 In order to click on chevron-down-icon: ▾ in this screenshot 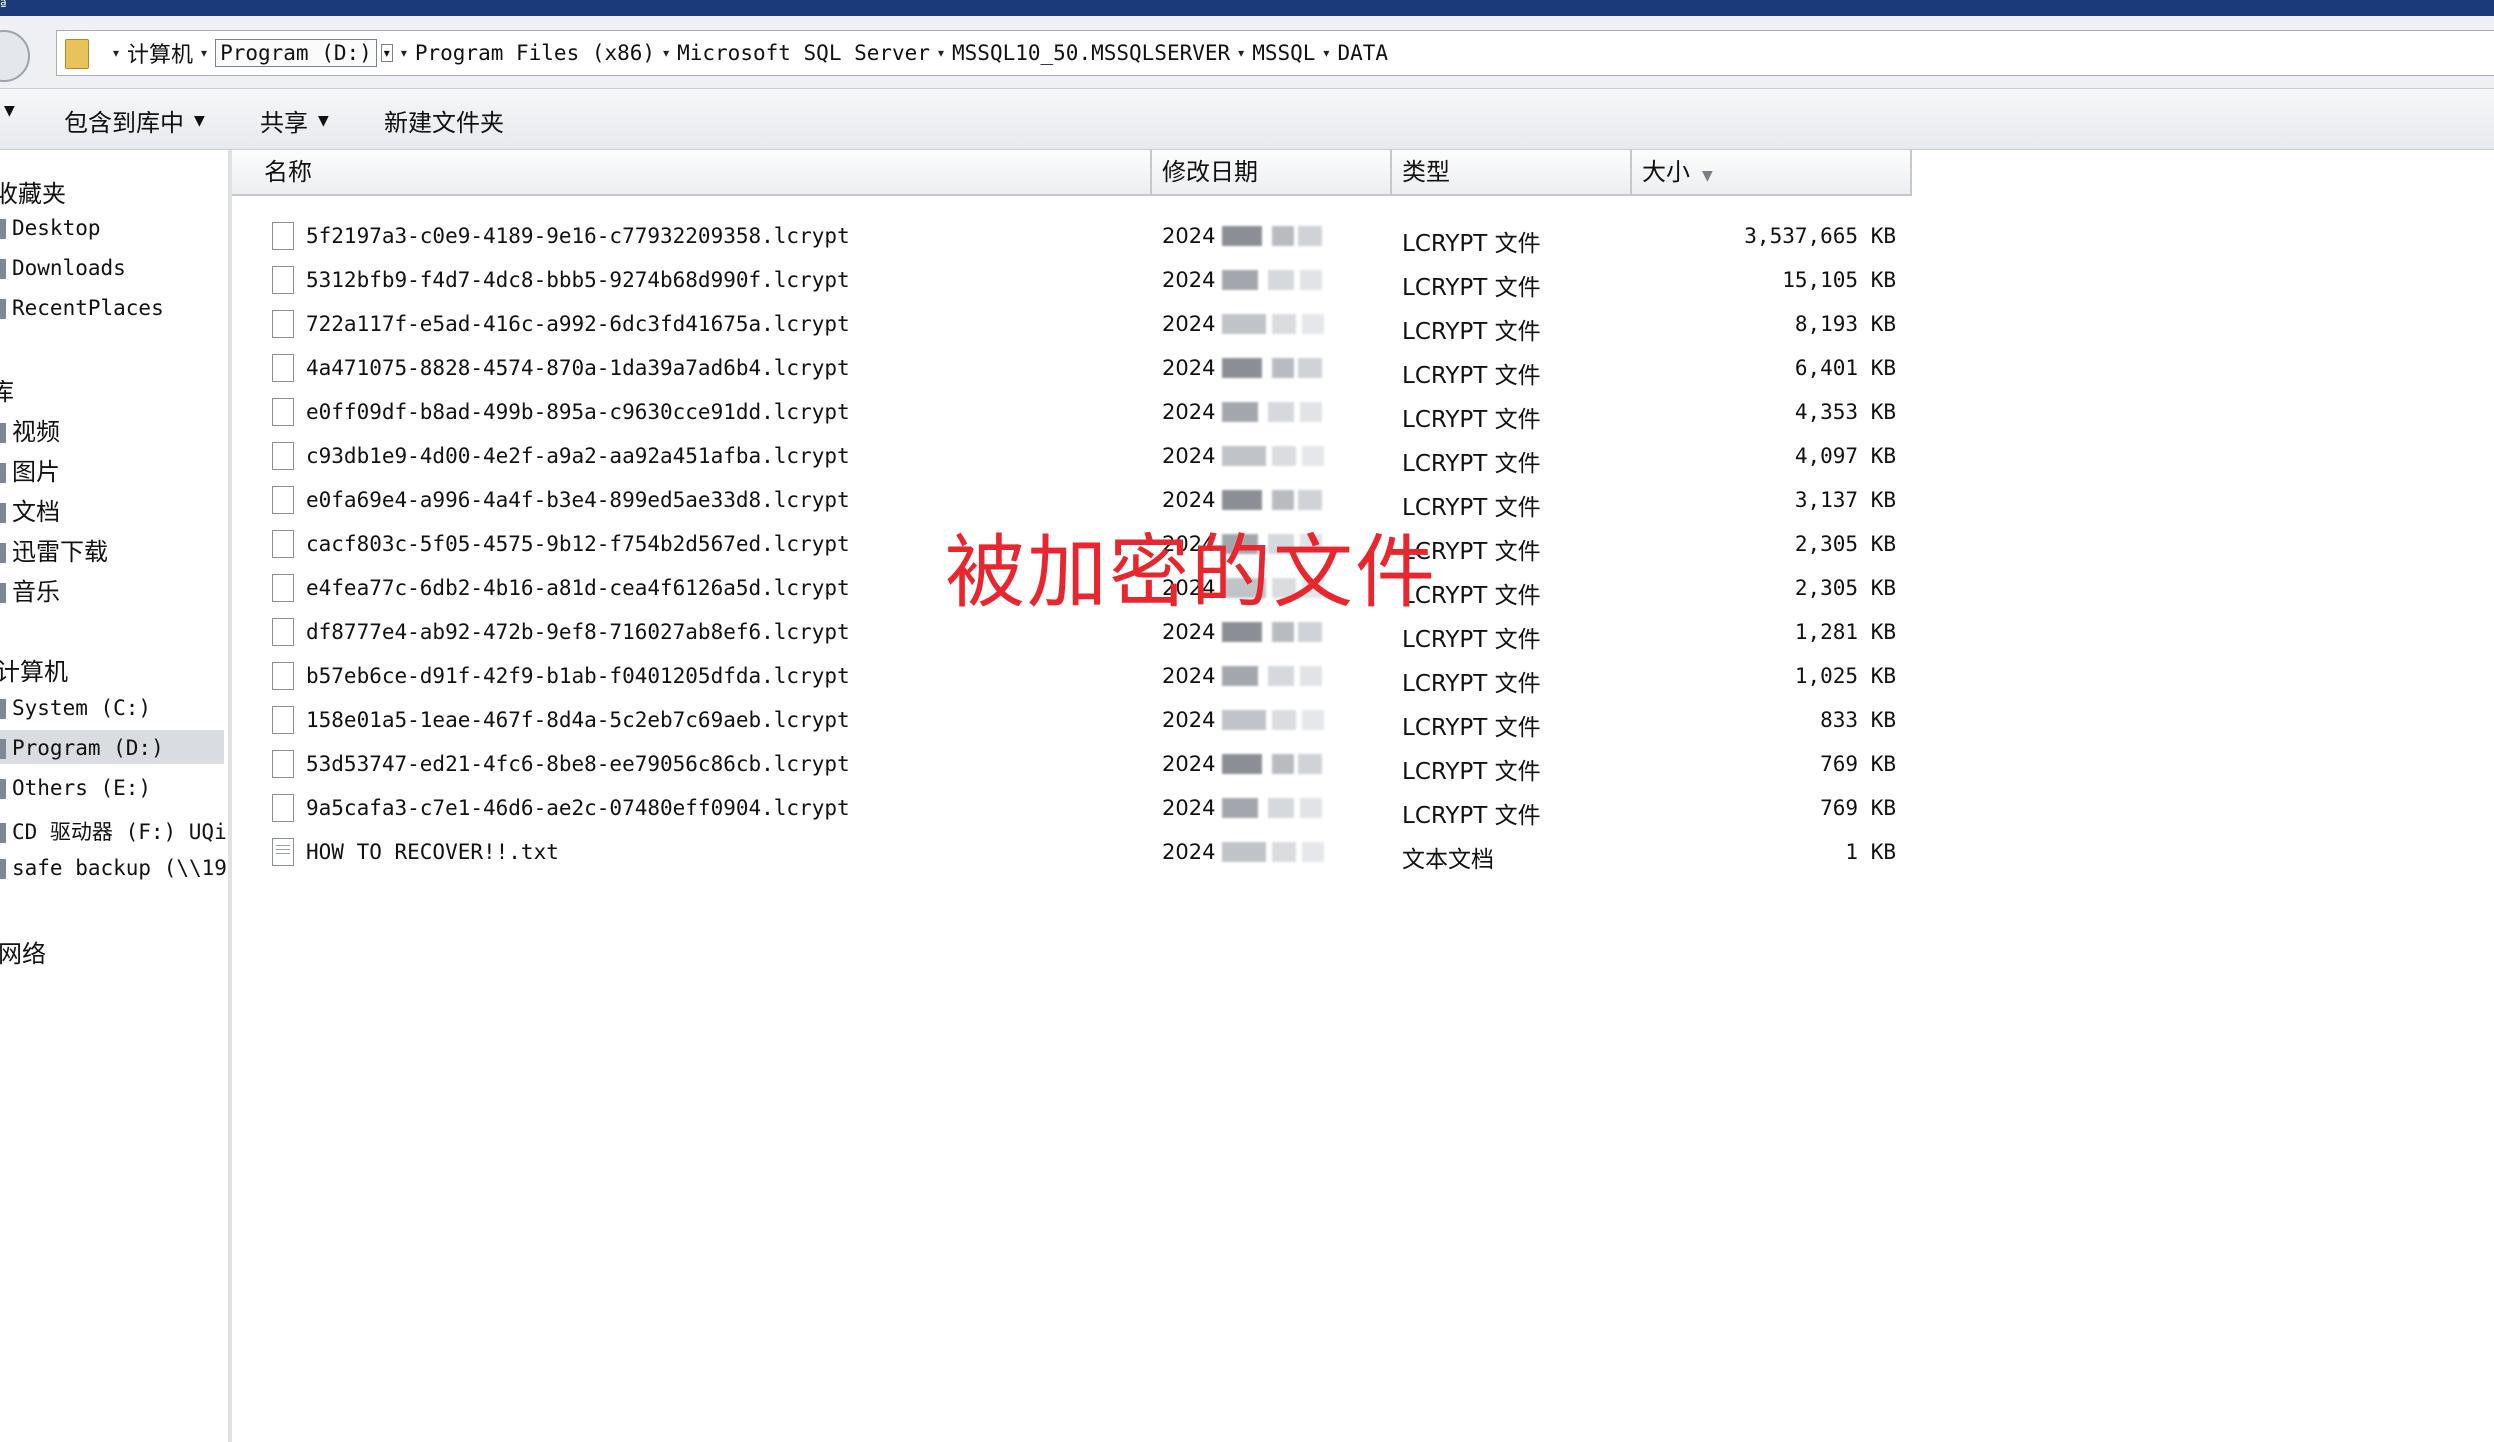, I will do `click(386, 53)`.